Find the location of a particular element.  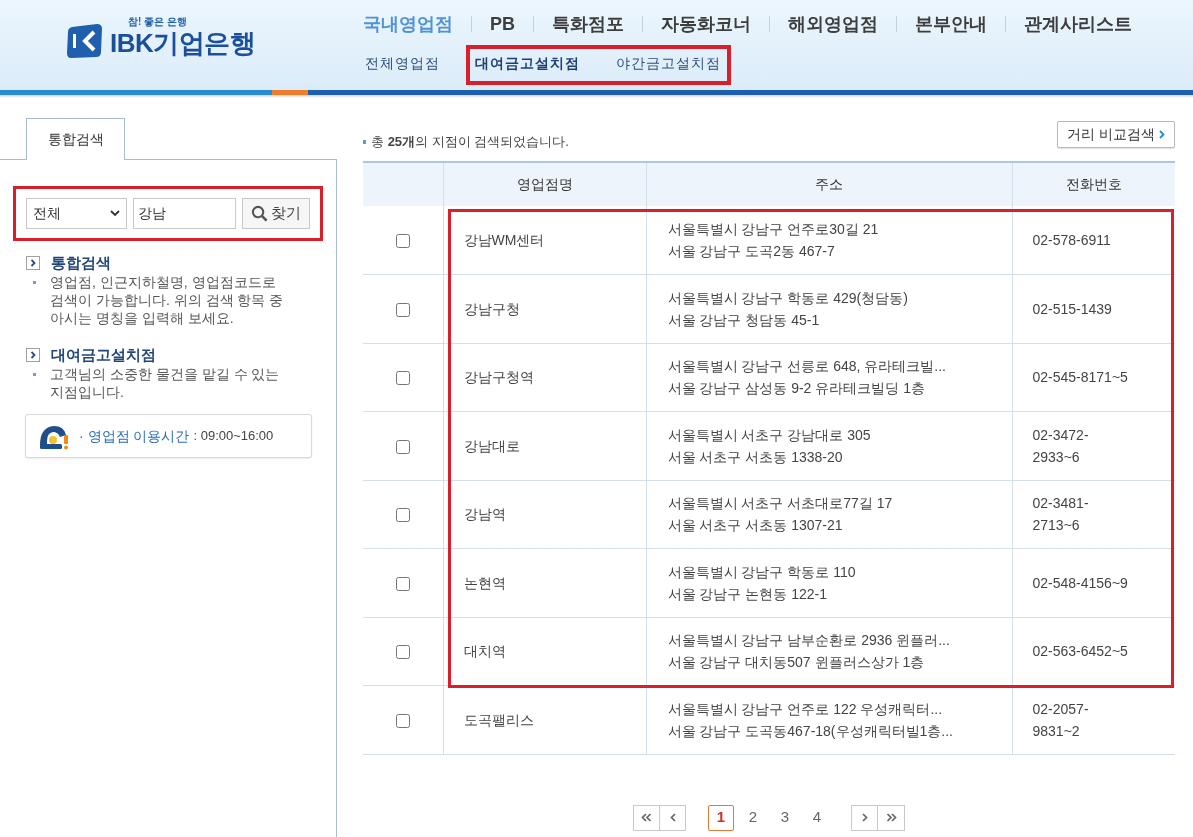

nav-tab: PB is located at coordinates (502, 24).